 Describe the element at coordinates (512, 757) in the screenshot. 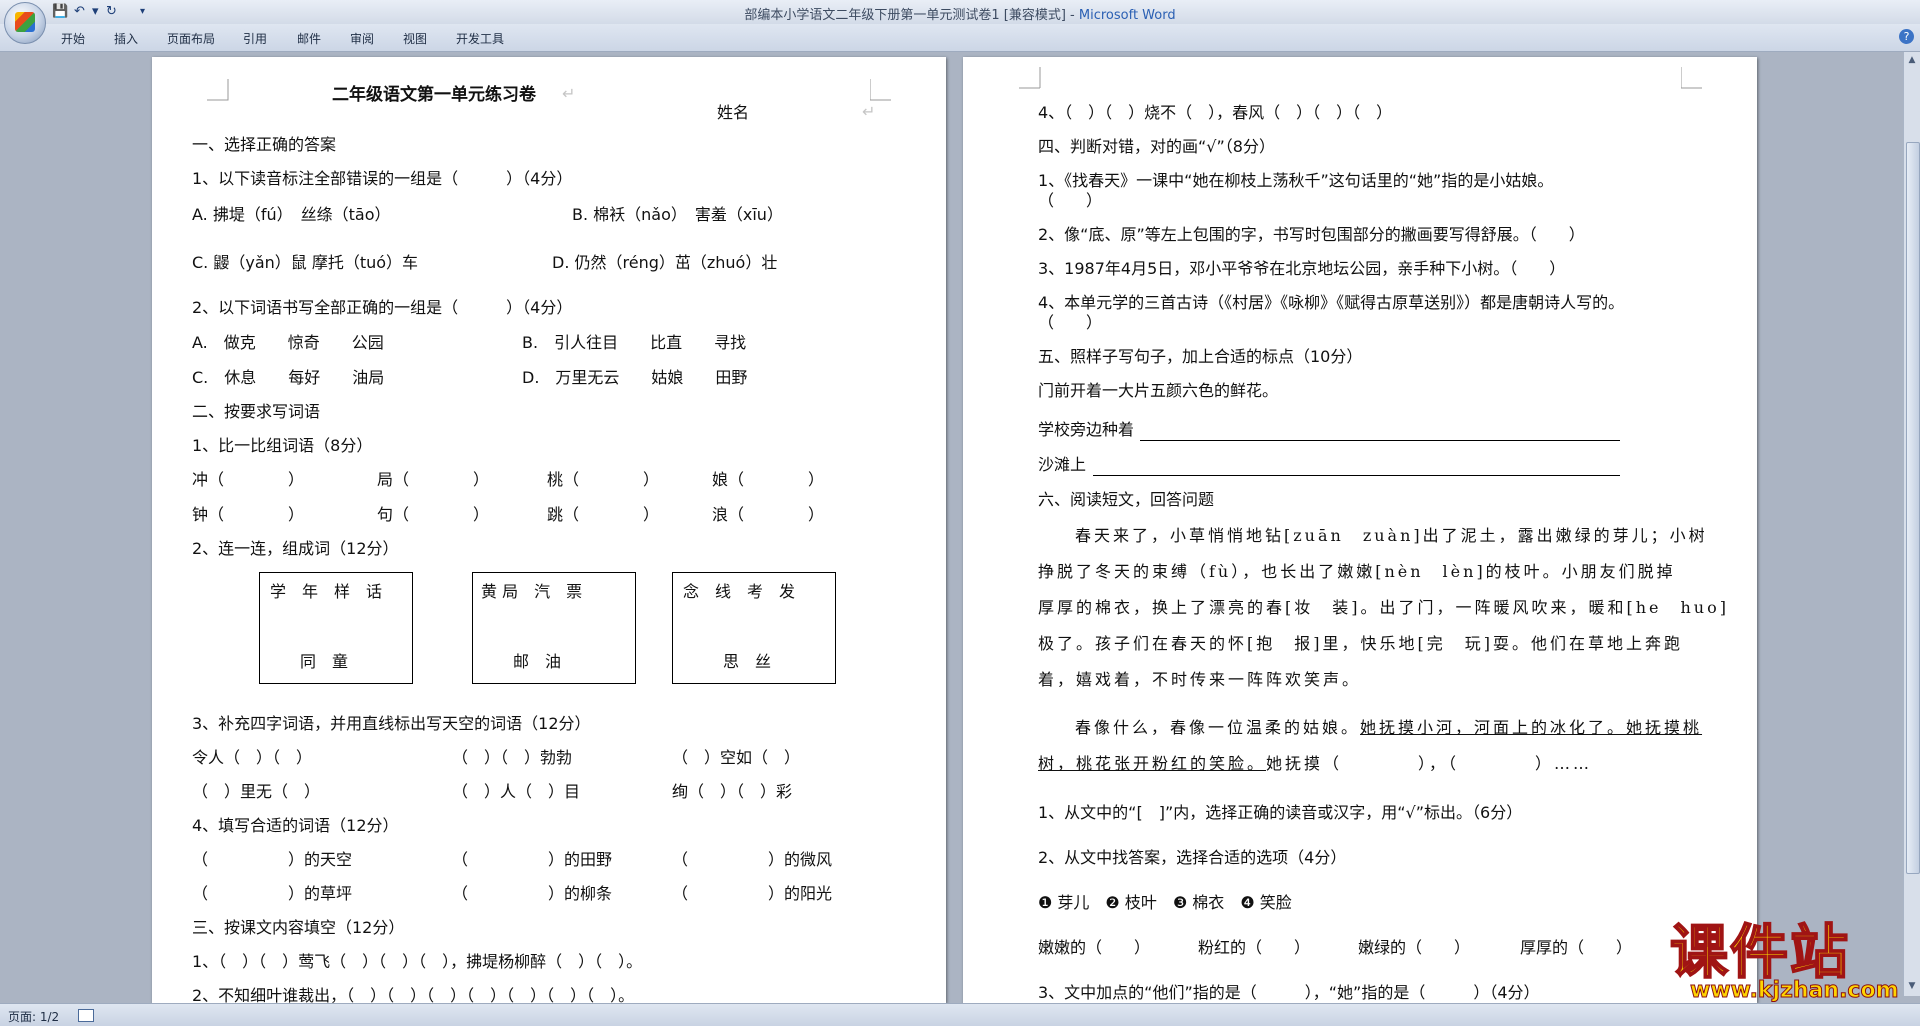

I see `idiom-item: （ ）（ ）勃勃` at that location.